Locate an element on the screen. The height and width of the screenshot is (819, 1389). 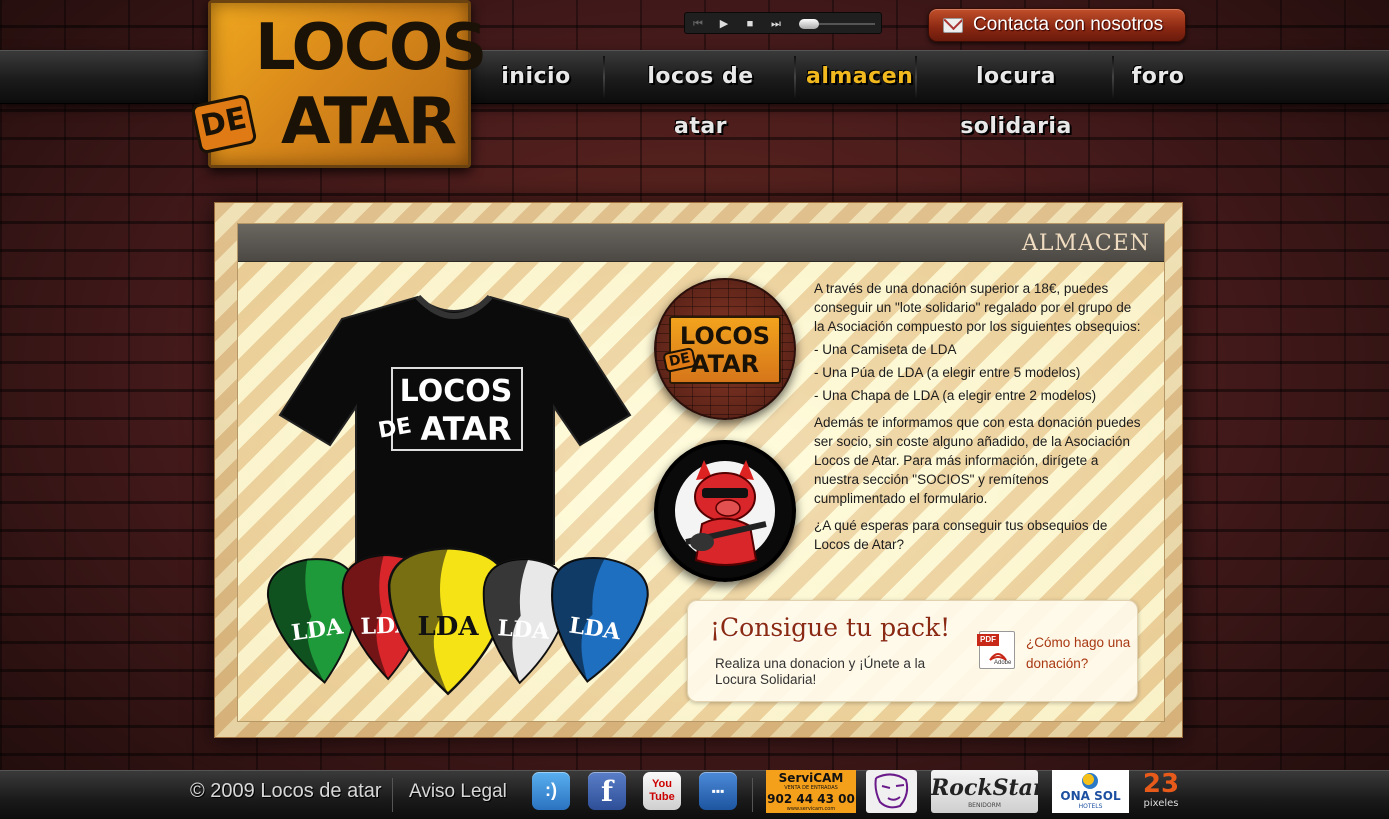
face-sketch-icon is located at coordinates (891, 791).